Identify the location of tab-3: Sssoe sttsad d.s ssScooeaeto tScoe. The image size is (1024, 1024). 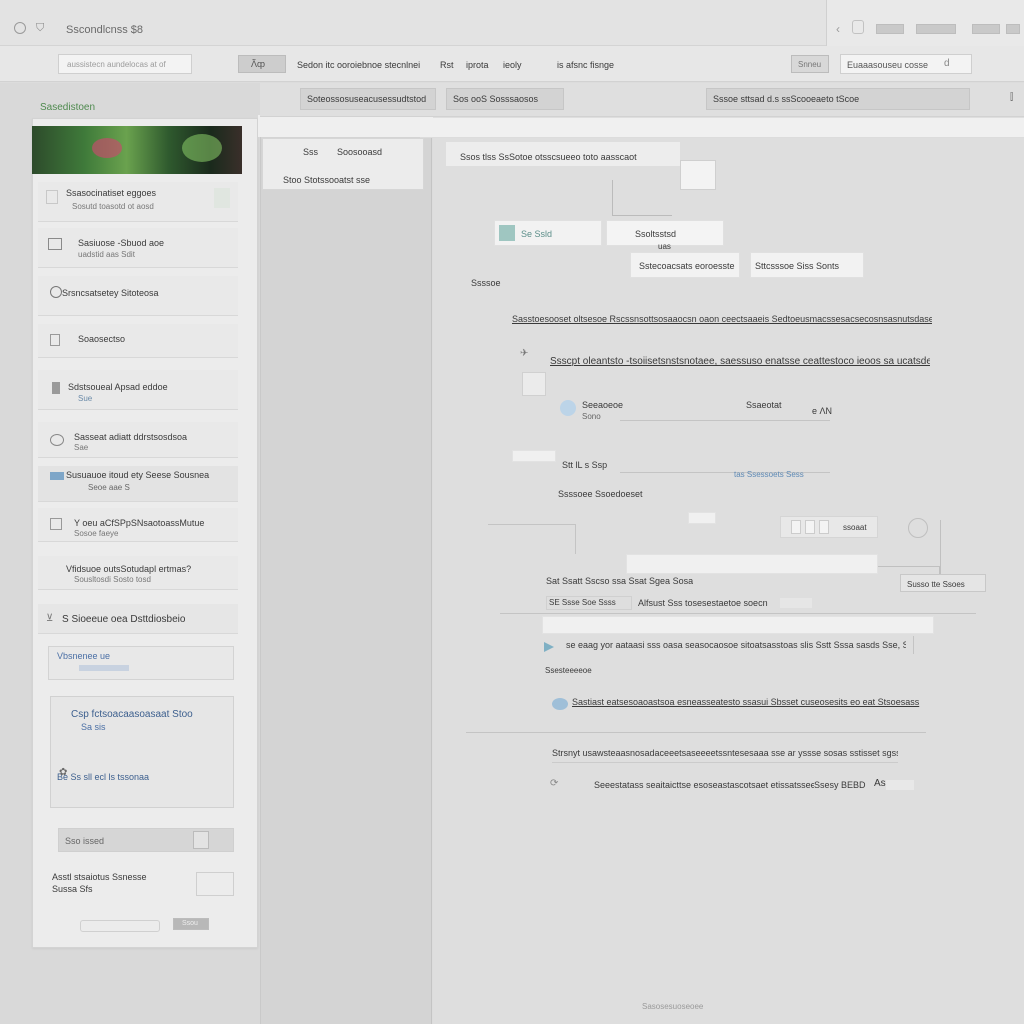
(838, 99).